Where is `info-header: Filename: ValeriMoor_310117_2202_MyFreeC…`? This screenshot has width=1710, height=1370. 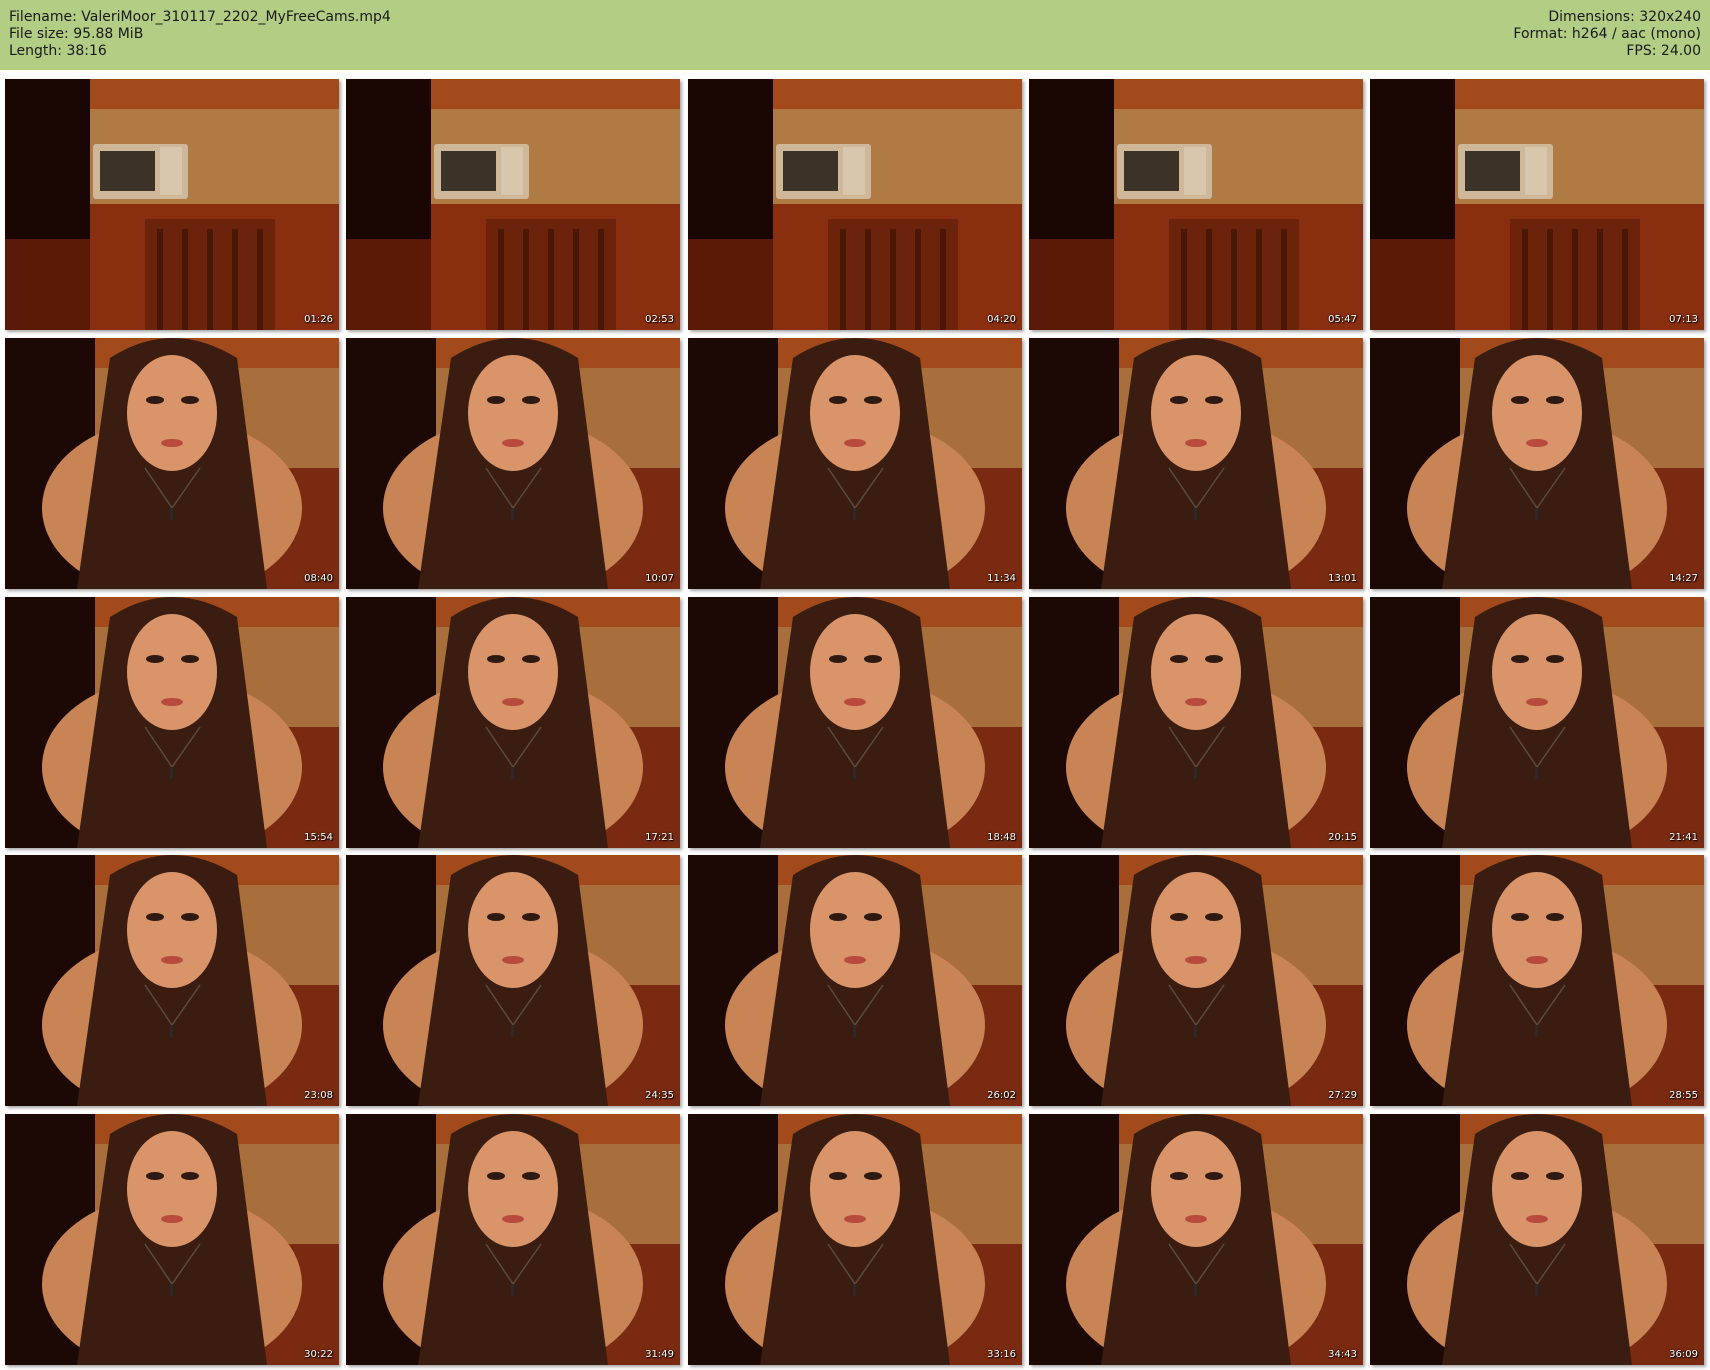 info-header: Filename: ValeriMoor_310117_2202_MyFreeC… is located at coordinates (855, 35).